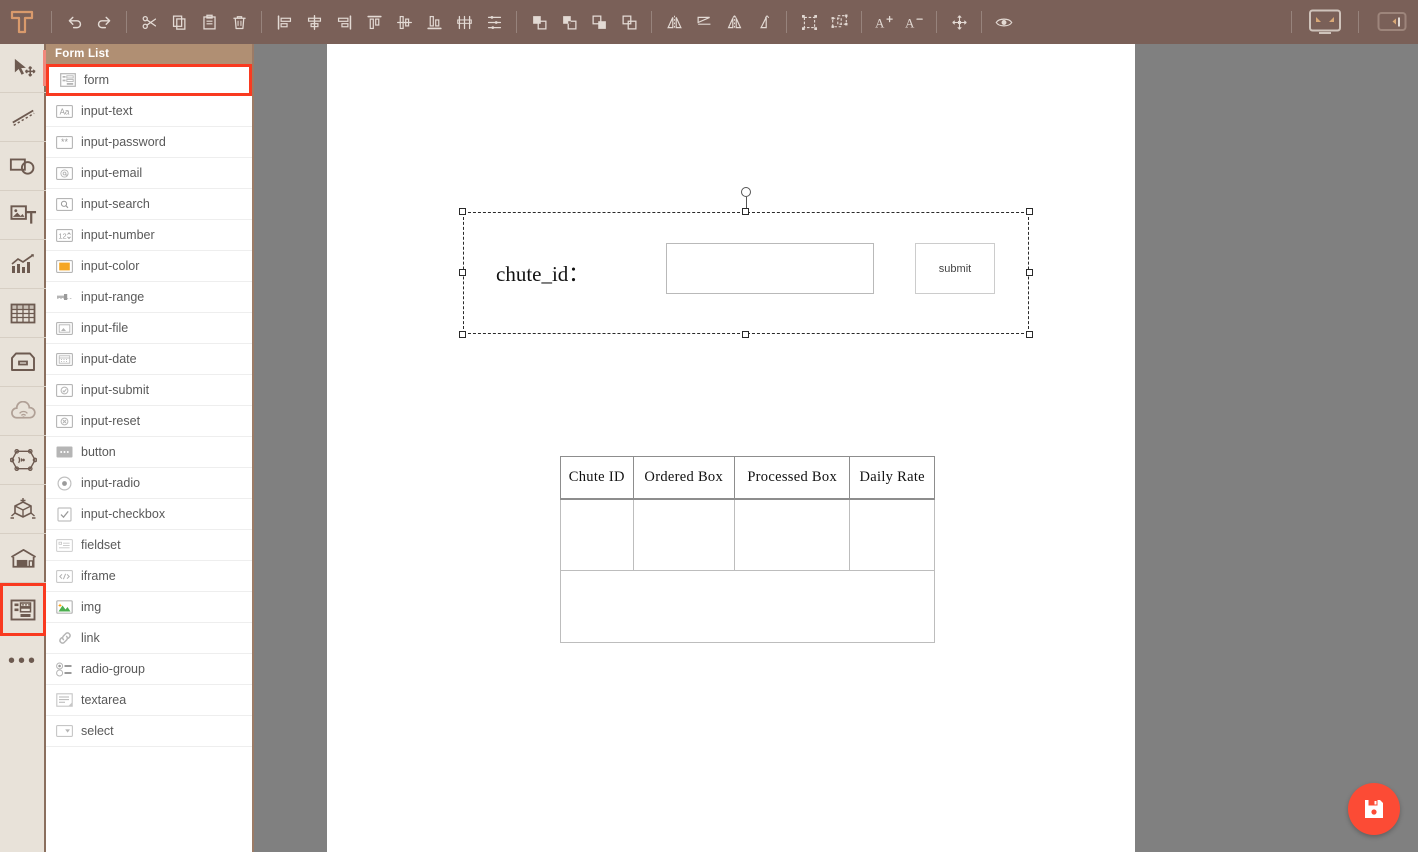 Image resolution: width=1418 pixels, height=852 pixels. I want to click on bring-to-front-button, so click(539, 22).